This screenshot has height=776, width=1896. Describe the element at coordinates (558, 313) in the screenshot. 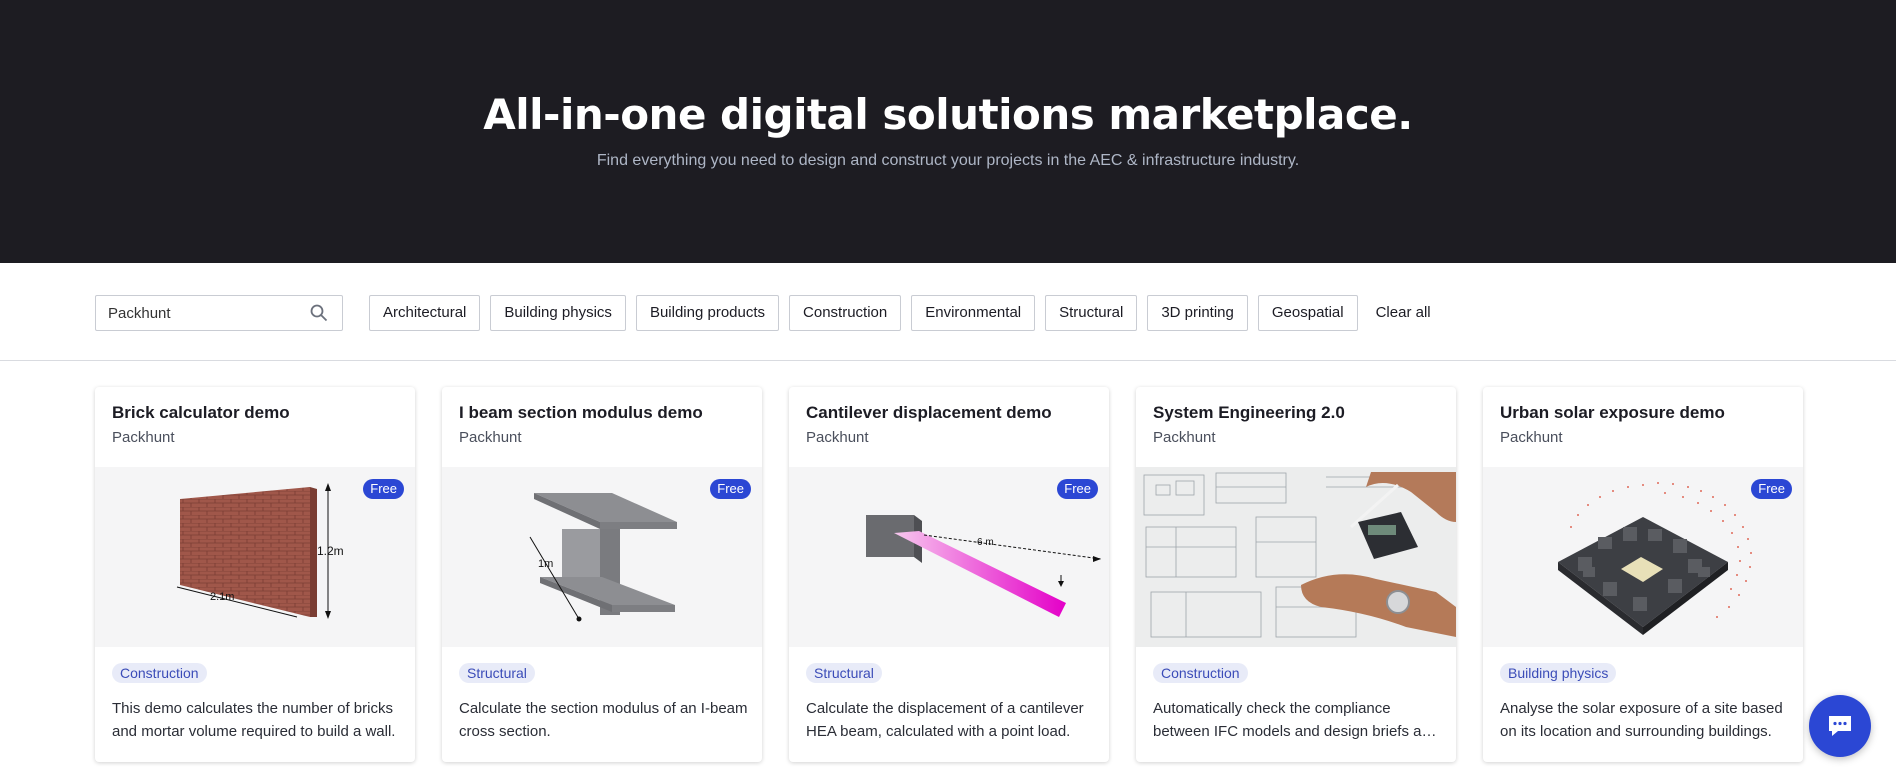

I see `filter-building-physics: Building physics` at that location.